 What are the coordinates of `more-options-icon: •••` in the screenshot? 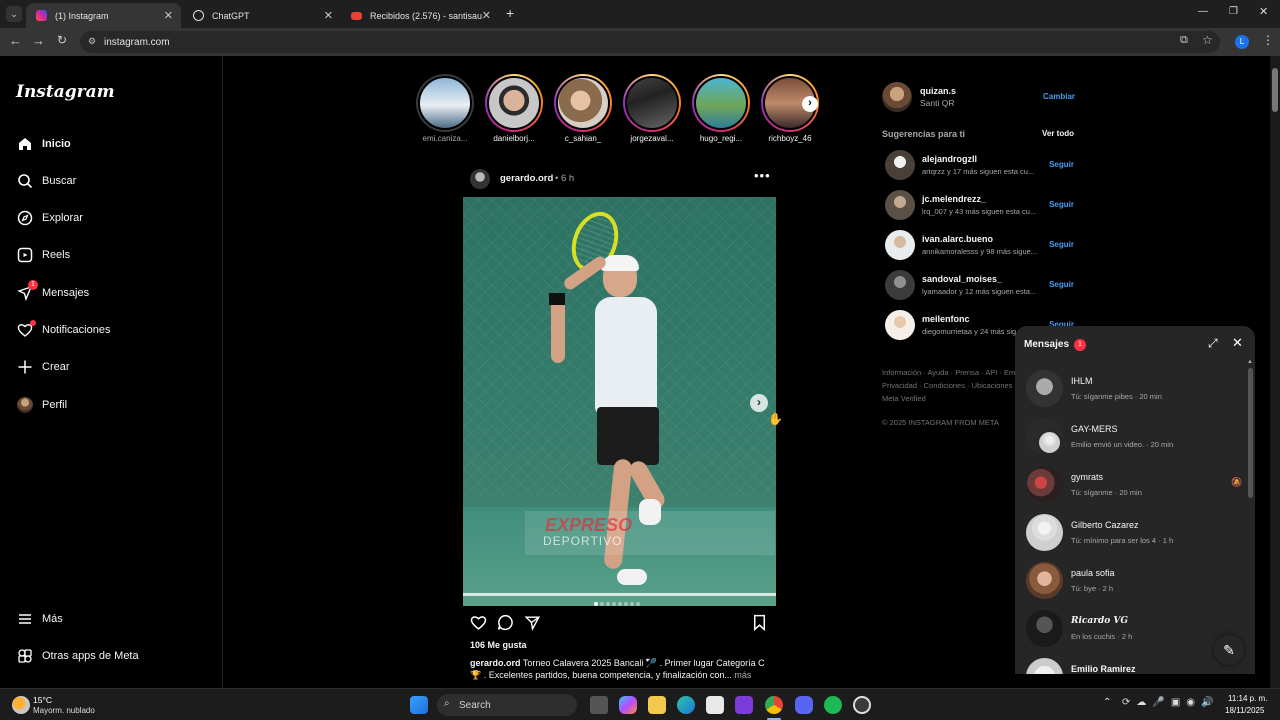 It's located at (762, 175).